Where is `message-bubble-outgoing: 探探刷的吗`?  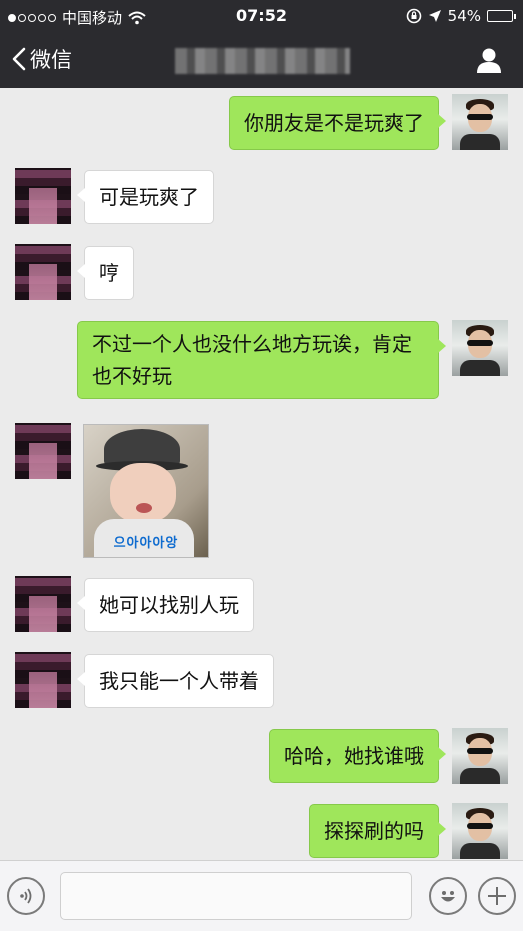 message-bubble-outgoing: 探探刷的吗 is located at coordinates (377, 831).